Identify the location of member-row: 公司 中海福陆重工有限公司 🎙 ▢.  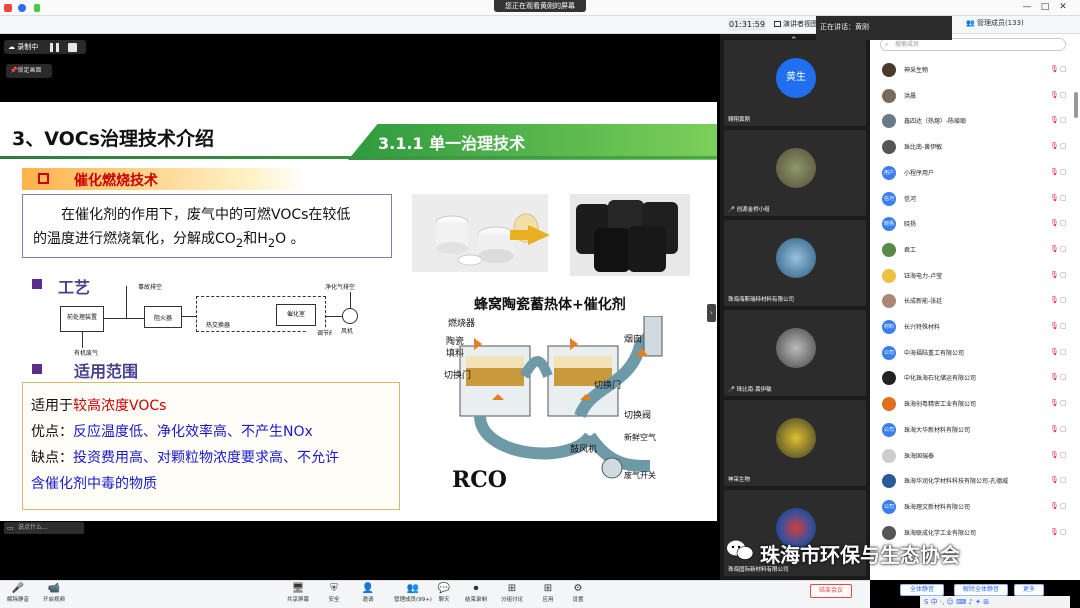
(974, 353).